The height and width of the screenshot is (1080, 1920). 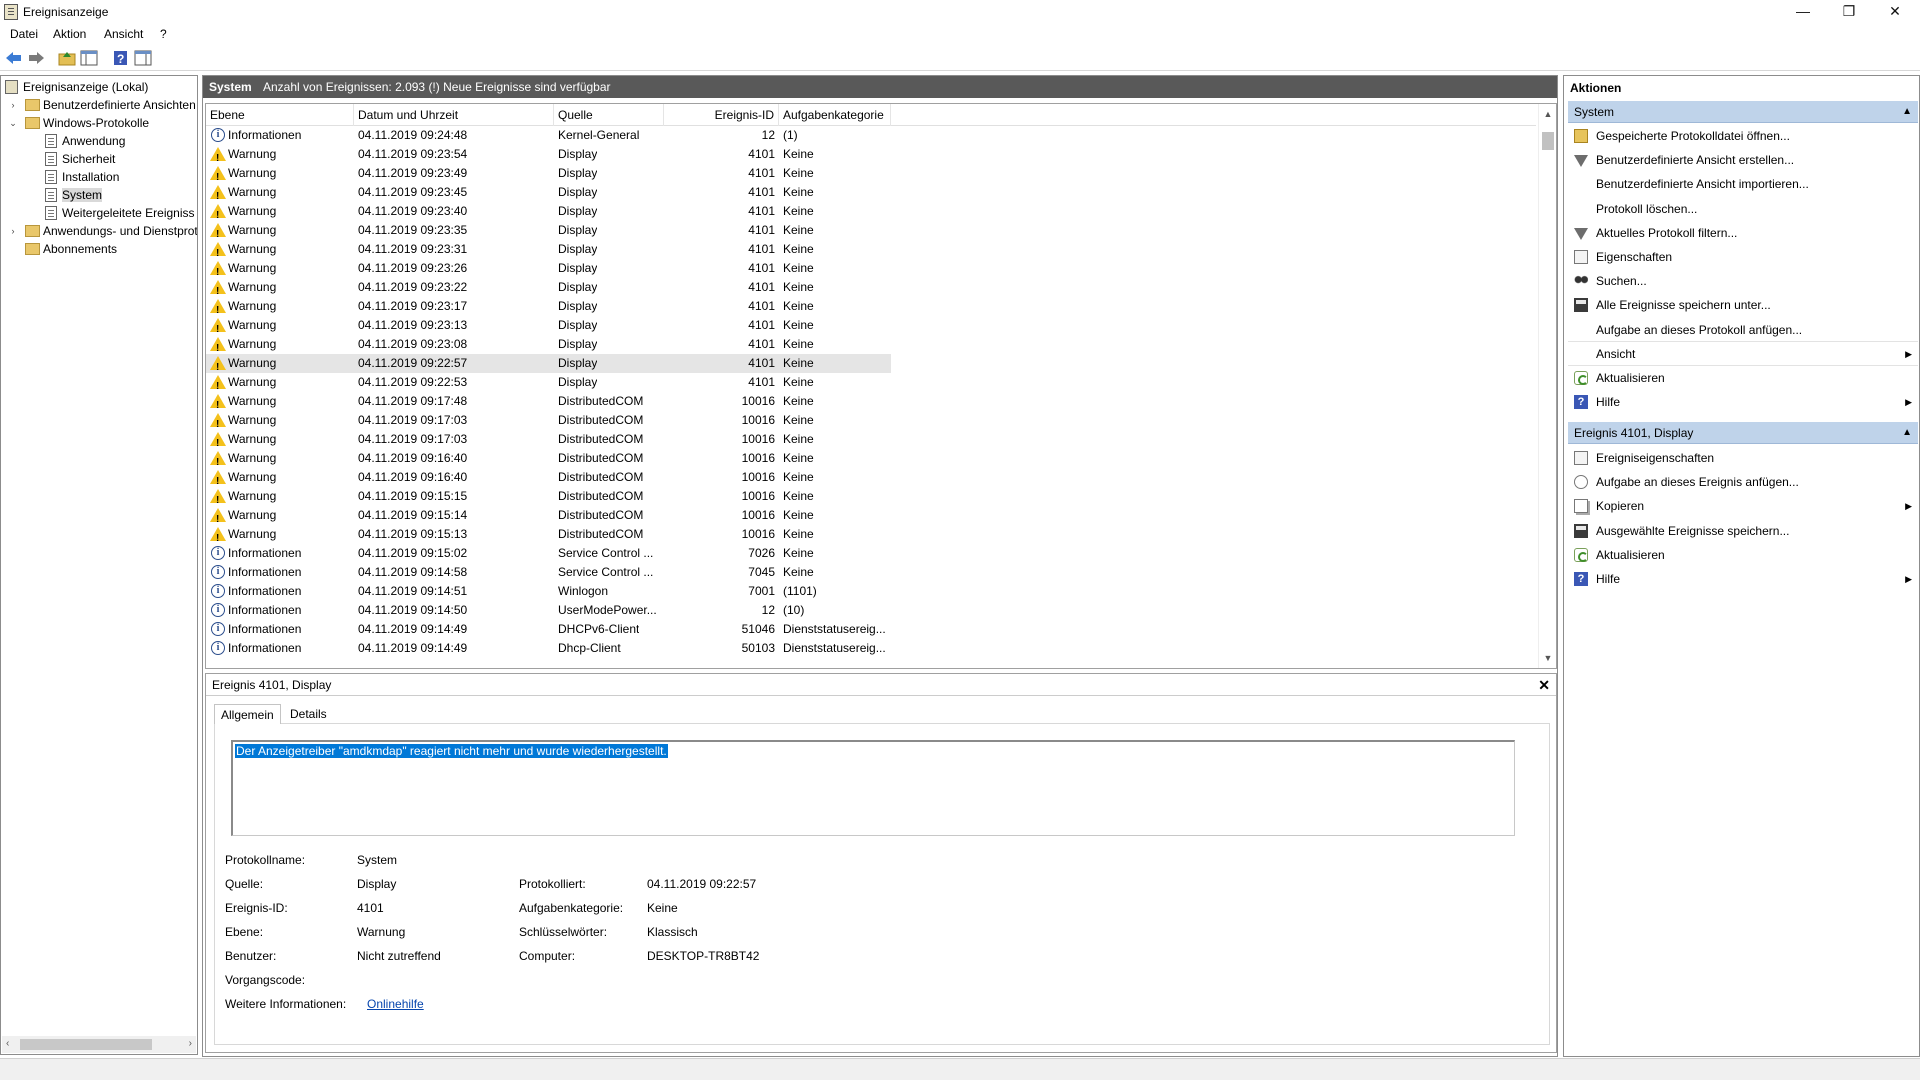 I want to click on scroll-right-icon: ›, so click(x=190, y=1043).